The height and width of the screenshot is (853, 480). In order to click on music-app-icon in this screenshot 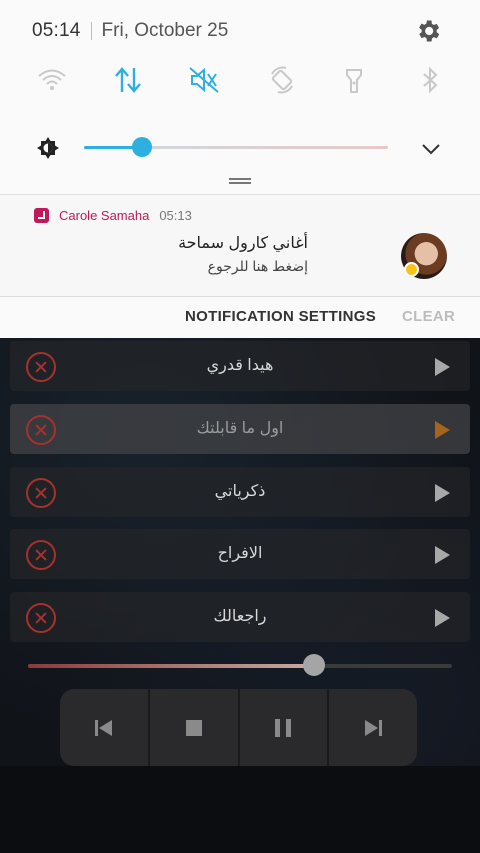, I will do `click(41, 215)`.